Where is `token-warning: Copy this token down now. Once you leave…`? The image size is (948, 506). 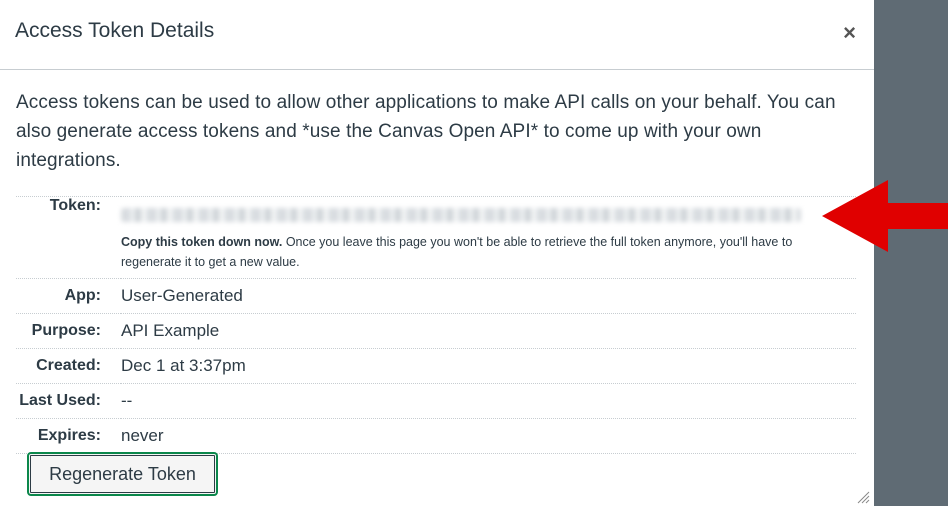 token-warning: Copy this token down now. Once you leave… is located at coordinates (488, 252).